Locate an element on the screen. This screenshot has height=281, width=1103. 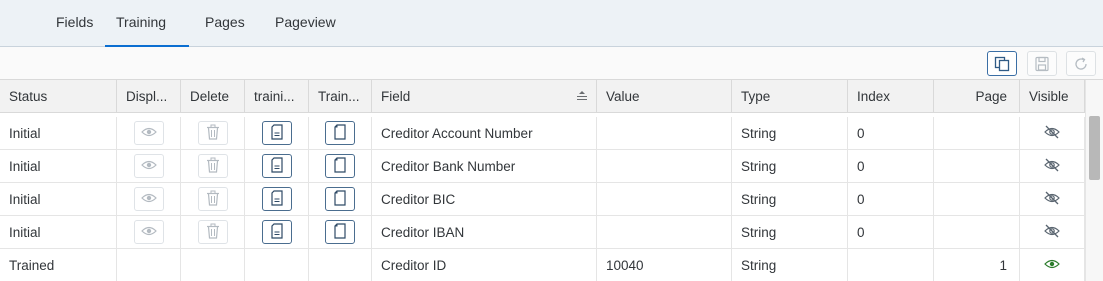
column-header-value: Value is located at coordinates (664, 96).